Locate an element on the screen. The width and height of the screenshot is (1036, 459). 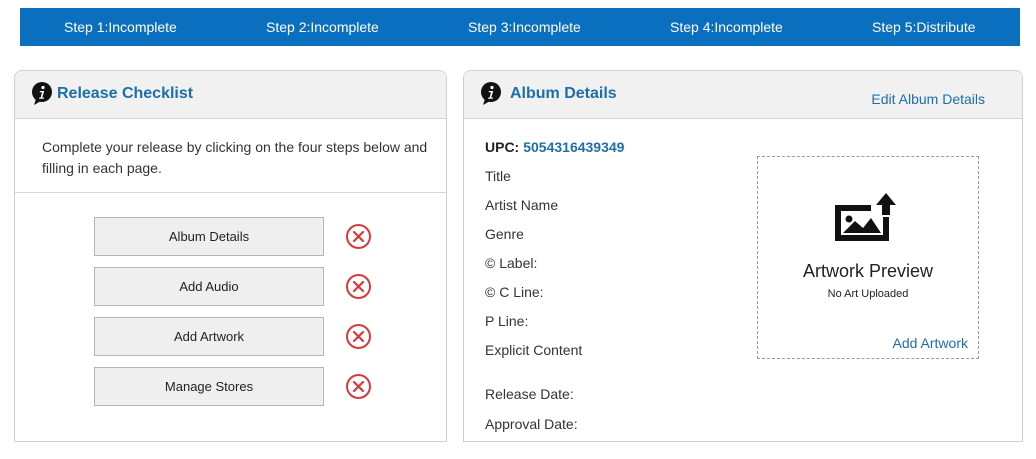
artwork-status: No Art Uploaded is located at coordinates (868, 294).